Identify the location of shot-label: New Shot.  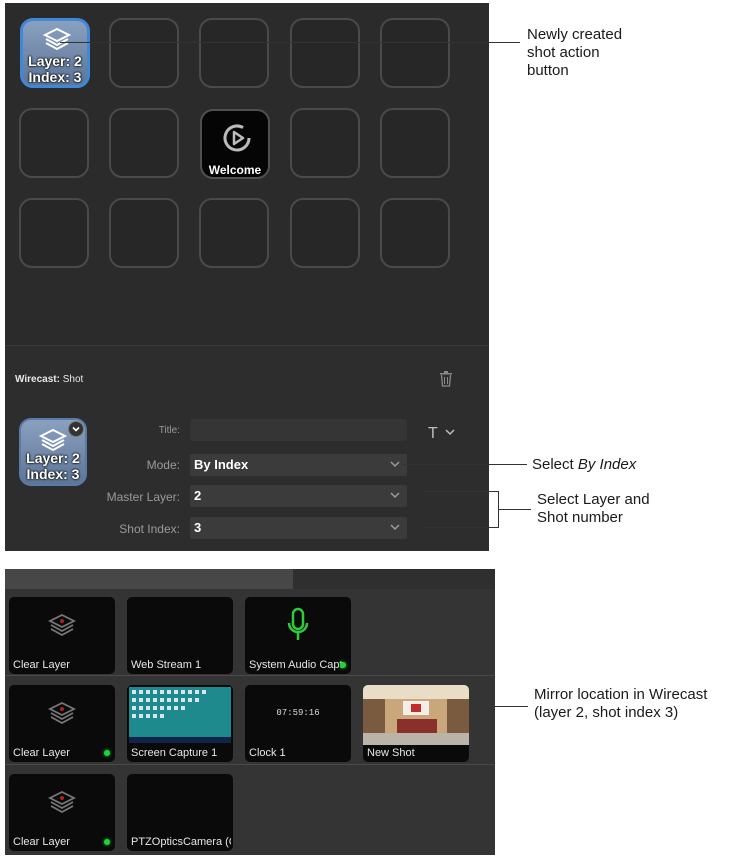
(391, 753).